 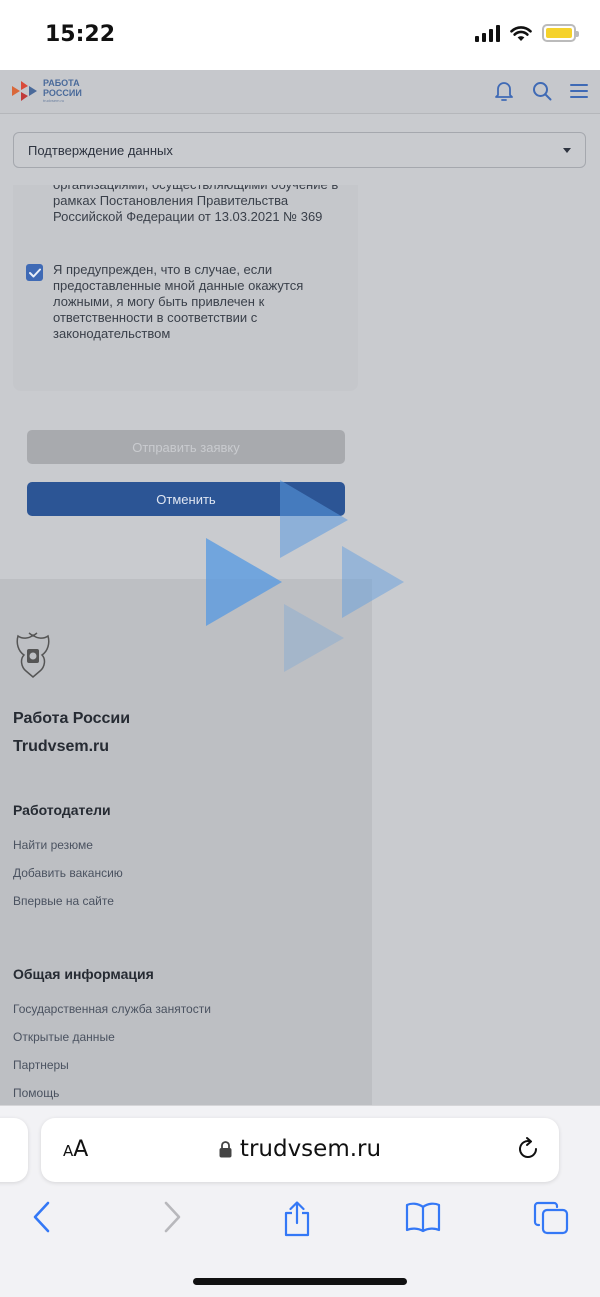 I want to click on footer-brand-line2: Trudvsem.ru, so click(x=61, y=746).